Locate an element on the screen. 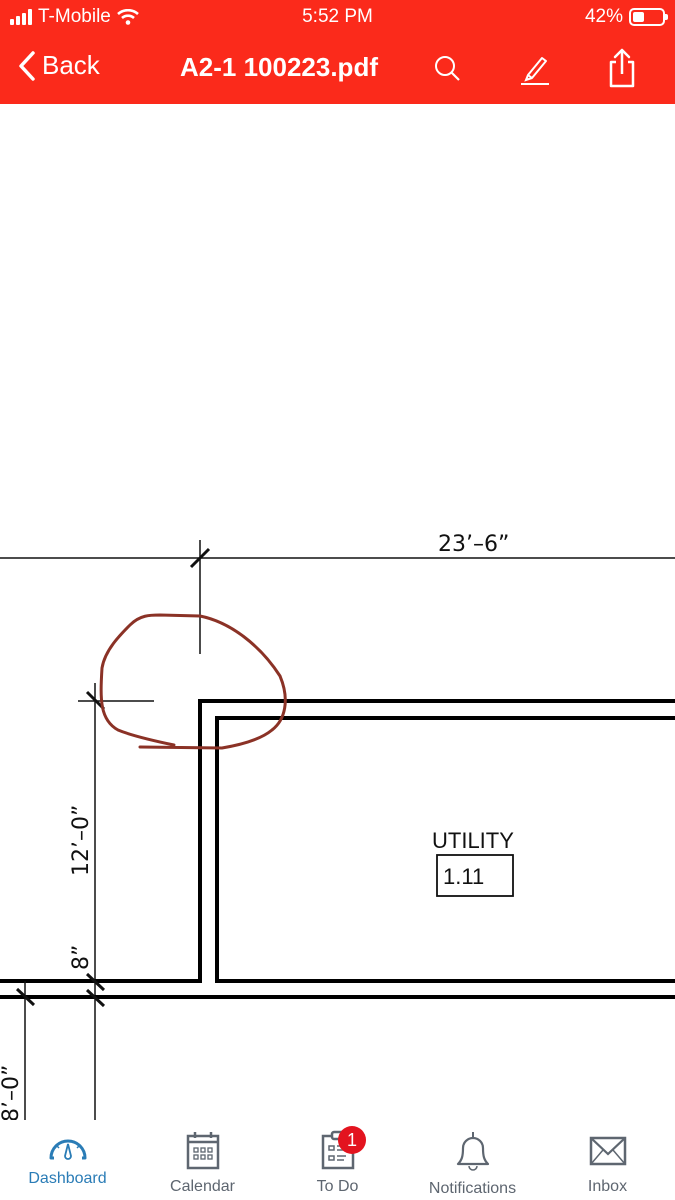  status-bar: T-Mobile 5:52 PM 42% is located at coordinates (337, 18).